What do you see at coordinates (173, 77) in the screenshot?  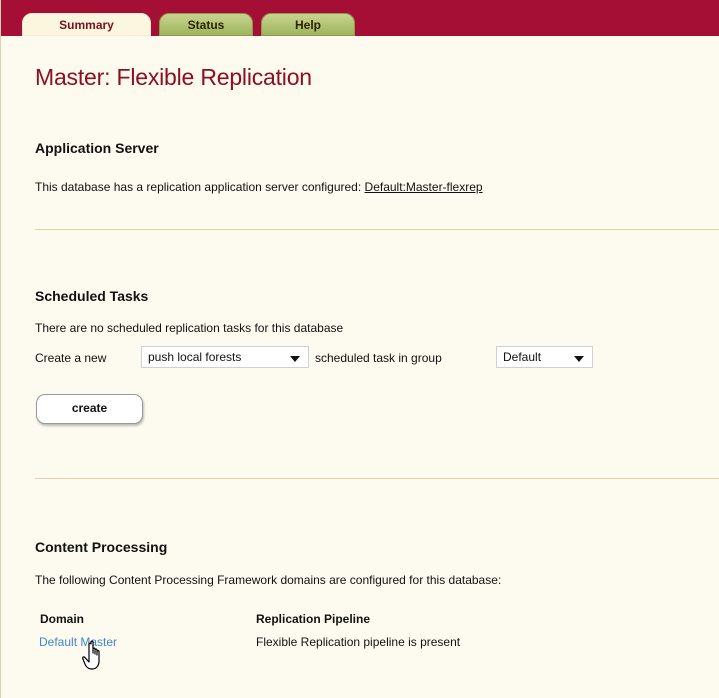 I see `page-title: Master: Flexible Replication` at bounding box center [173, 77].